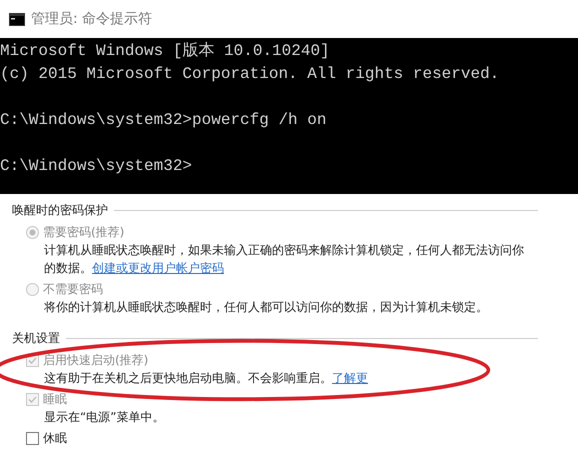 The height and width of the screenshot is (455, 578). What do you see at coordinates (55, 399) in the screenshot?
I see `option-label: 睡眠` at bounding box center [55, 399].